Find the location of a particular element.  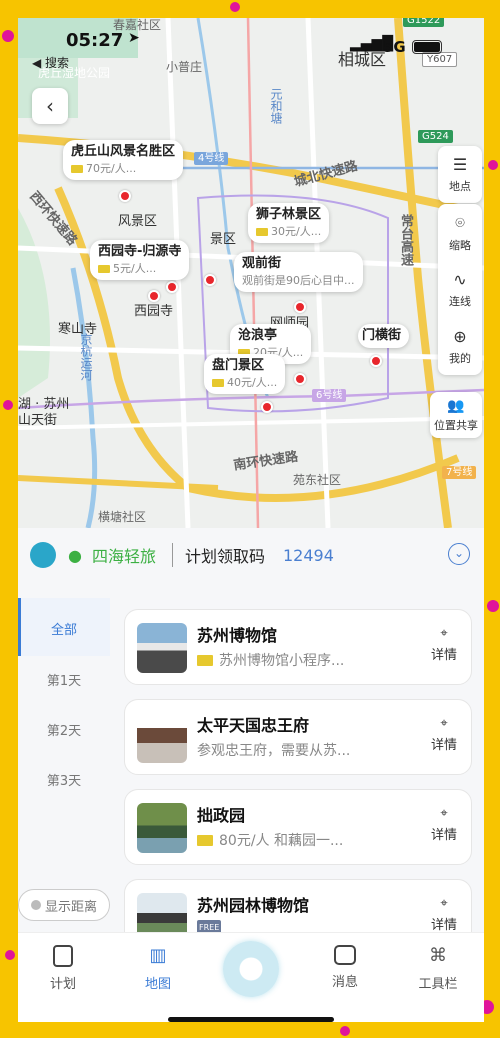

day-tab-label: 第1天 is located at coordinates (64, 679).